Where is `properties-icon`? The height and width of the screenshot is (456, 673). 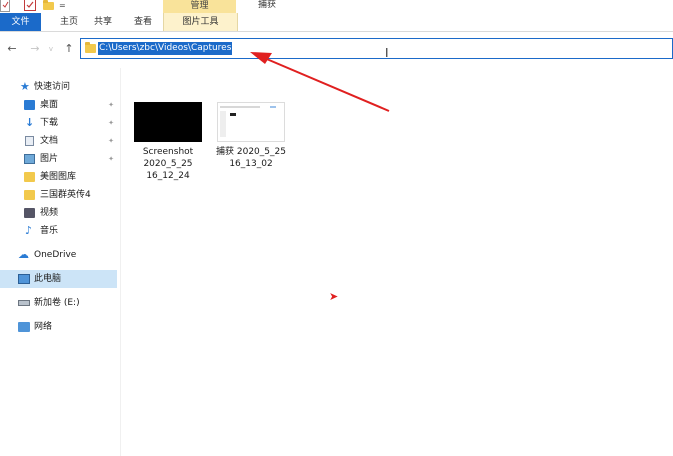
properties-icon is located at coordinates (5, 6).